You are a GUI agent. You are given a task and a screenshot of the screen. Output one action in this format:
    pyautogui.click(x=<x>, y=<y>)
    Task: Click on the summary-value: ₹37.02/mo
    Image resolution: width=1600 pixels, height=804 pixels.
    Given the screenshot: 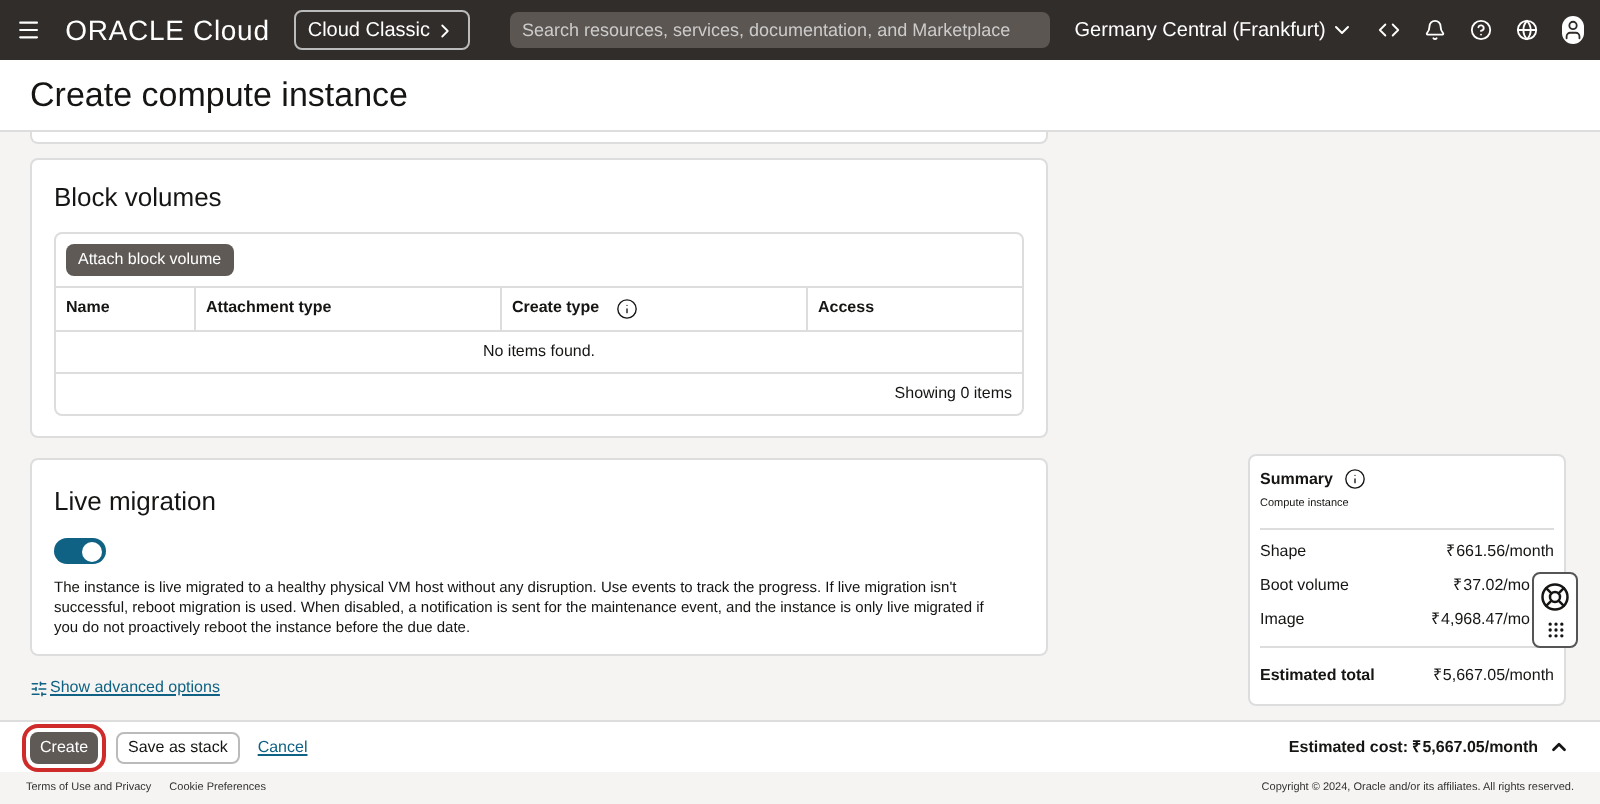 What is the action you would take?
    pyautogui.click(x=1491, y=586)
    